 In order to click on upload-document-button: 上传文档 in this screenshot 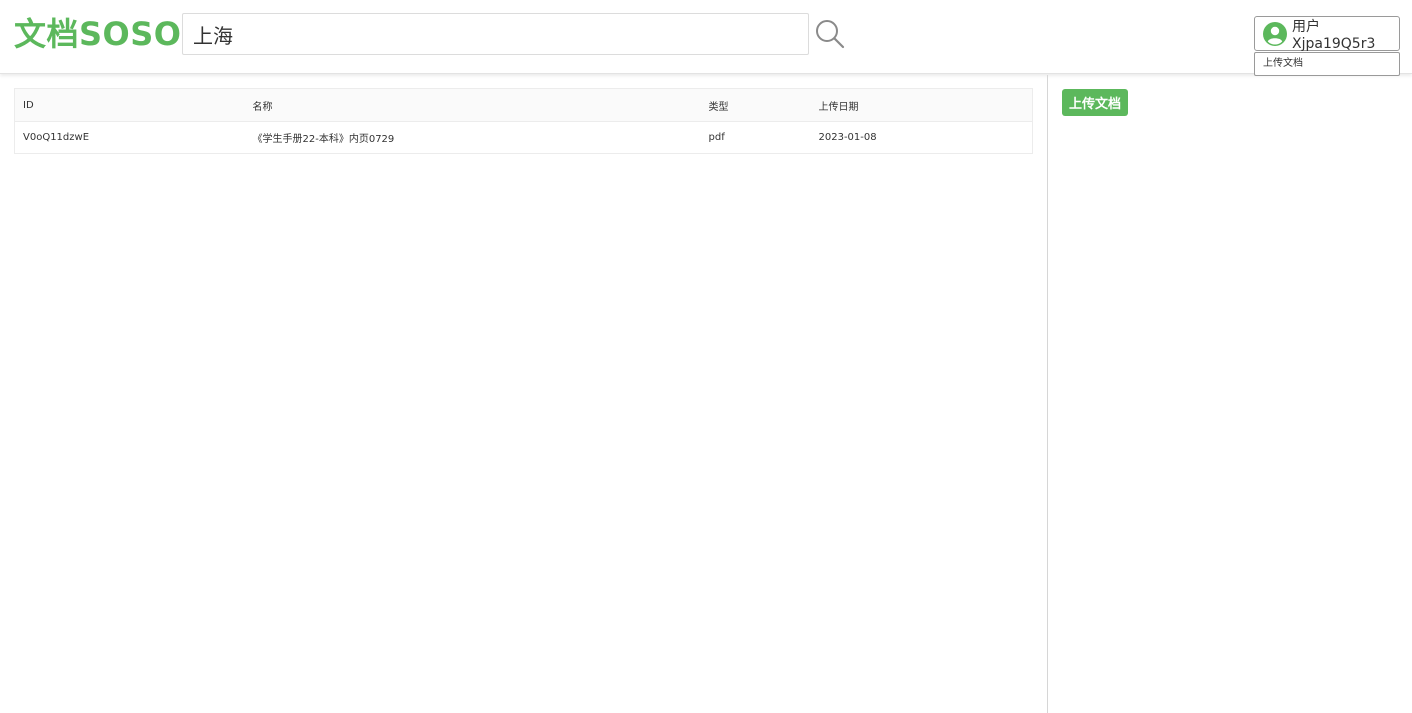, I will do `click(1095, 102)`.